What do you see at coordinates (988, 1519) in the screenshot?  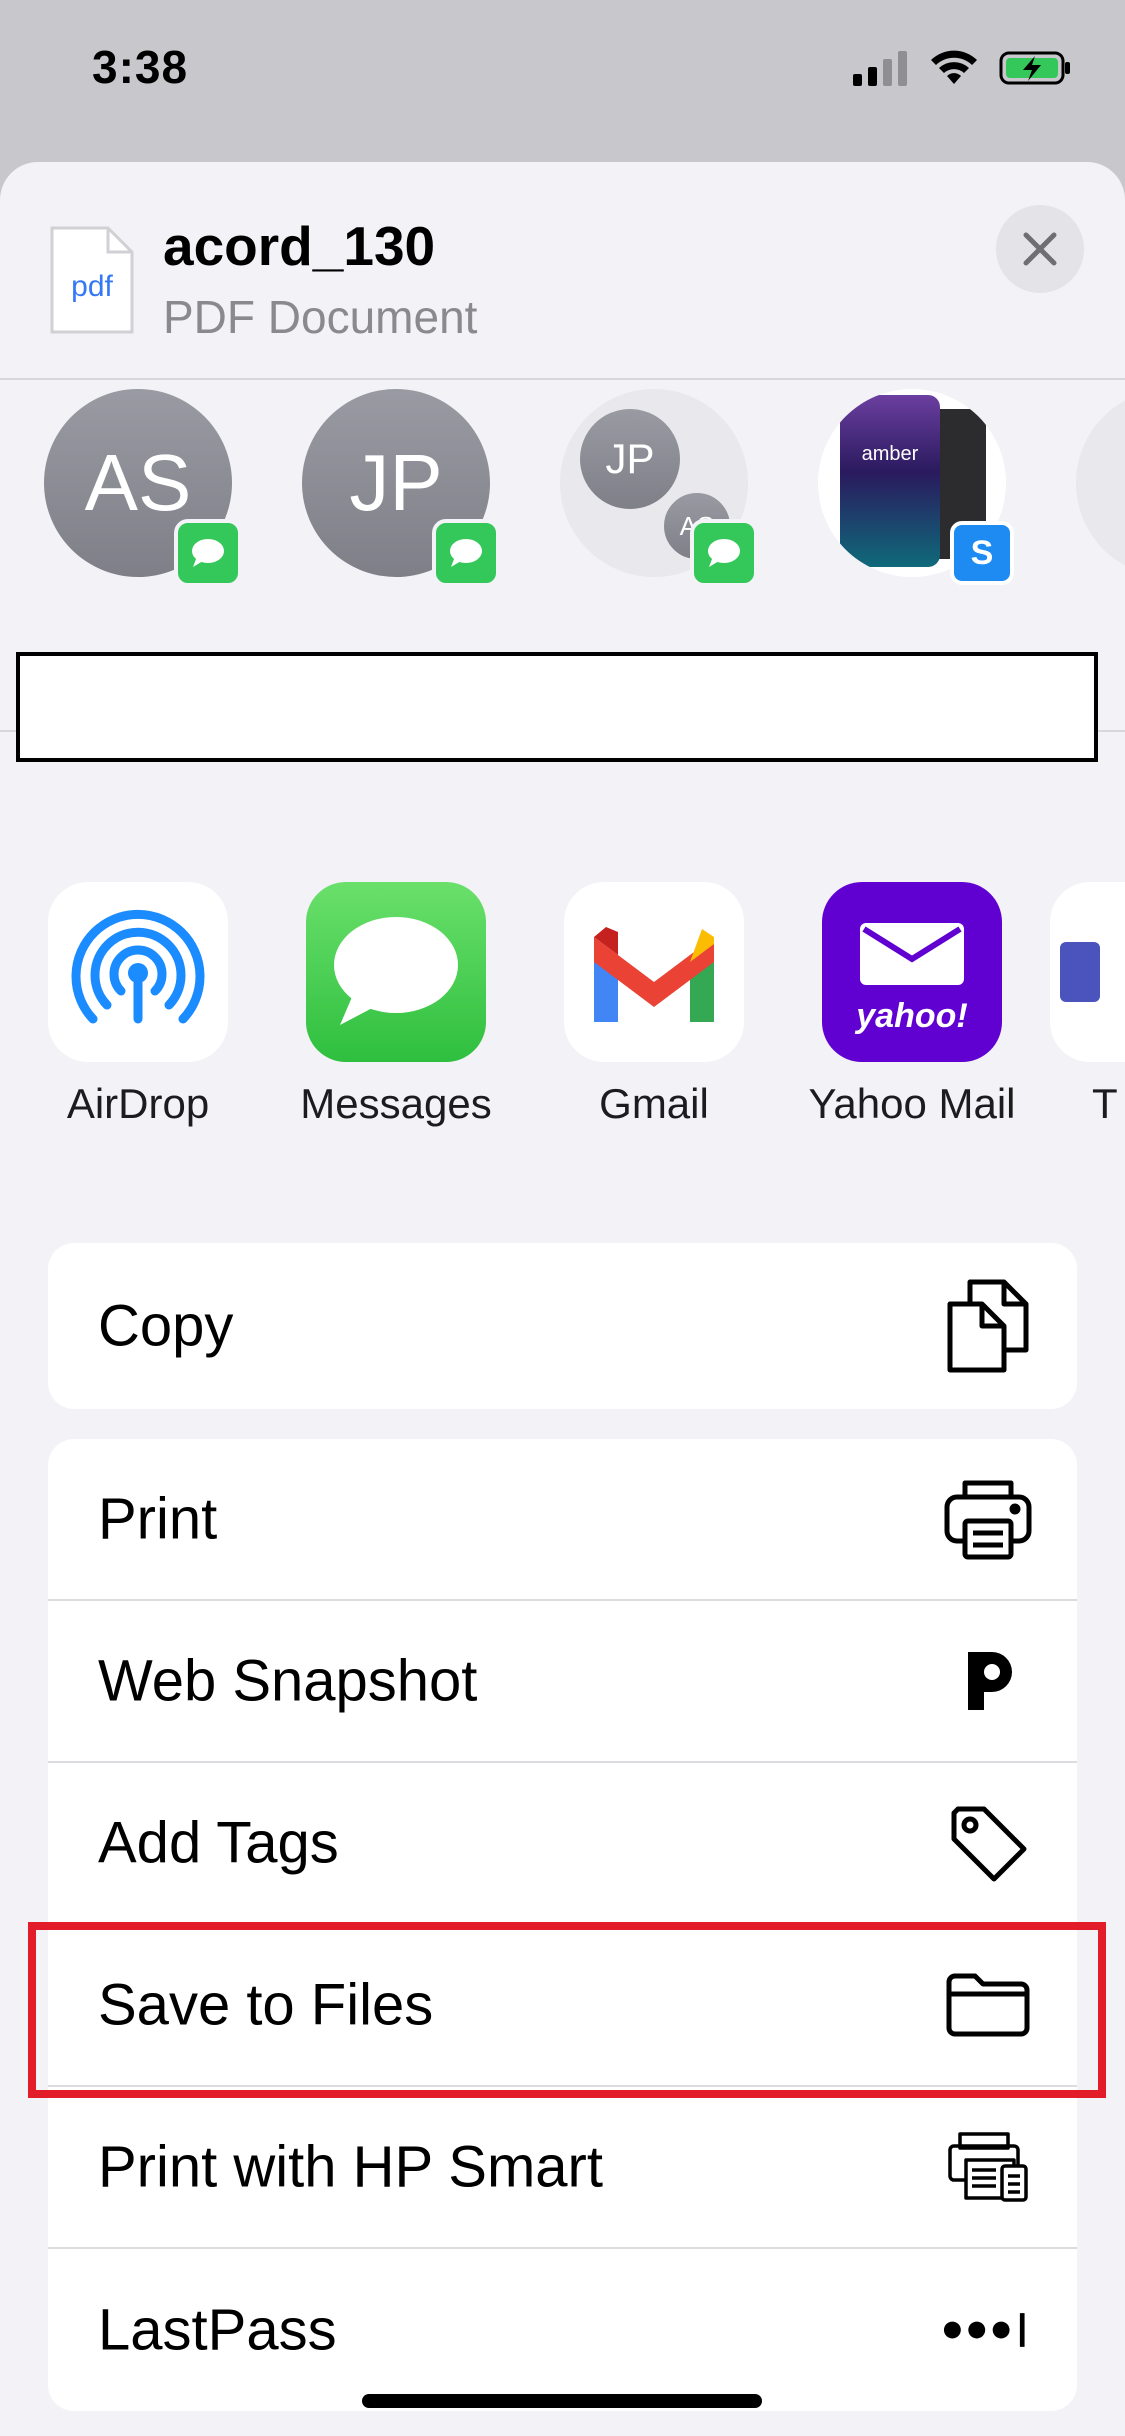 I see `printer-icon` at bounding box center [988, 1519].